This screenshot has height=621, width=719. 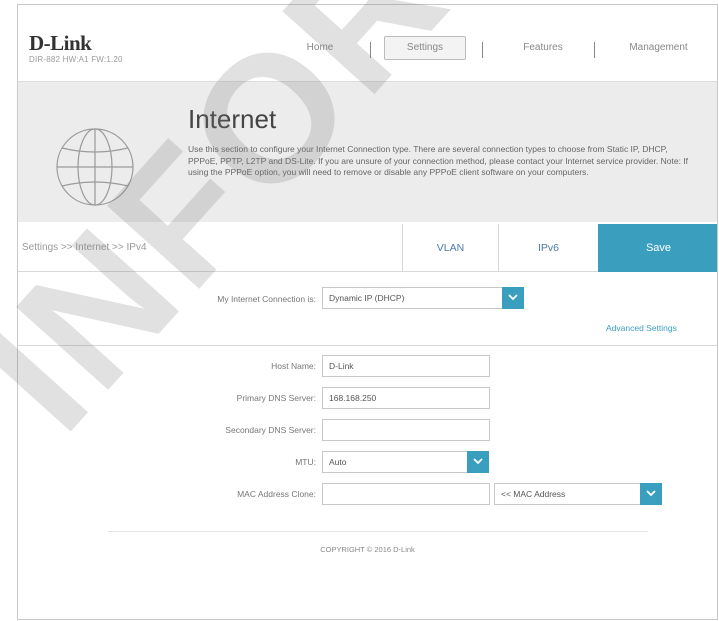 I want to click on mac-address-select-value: << MAC Address, so click(x=533, y=494).